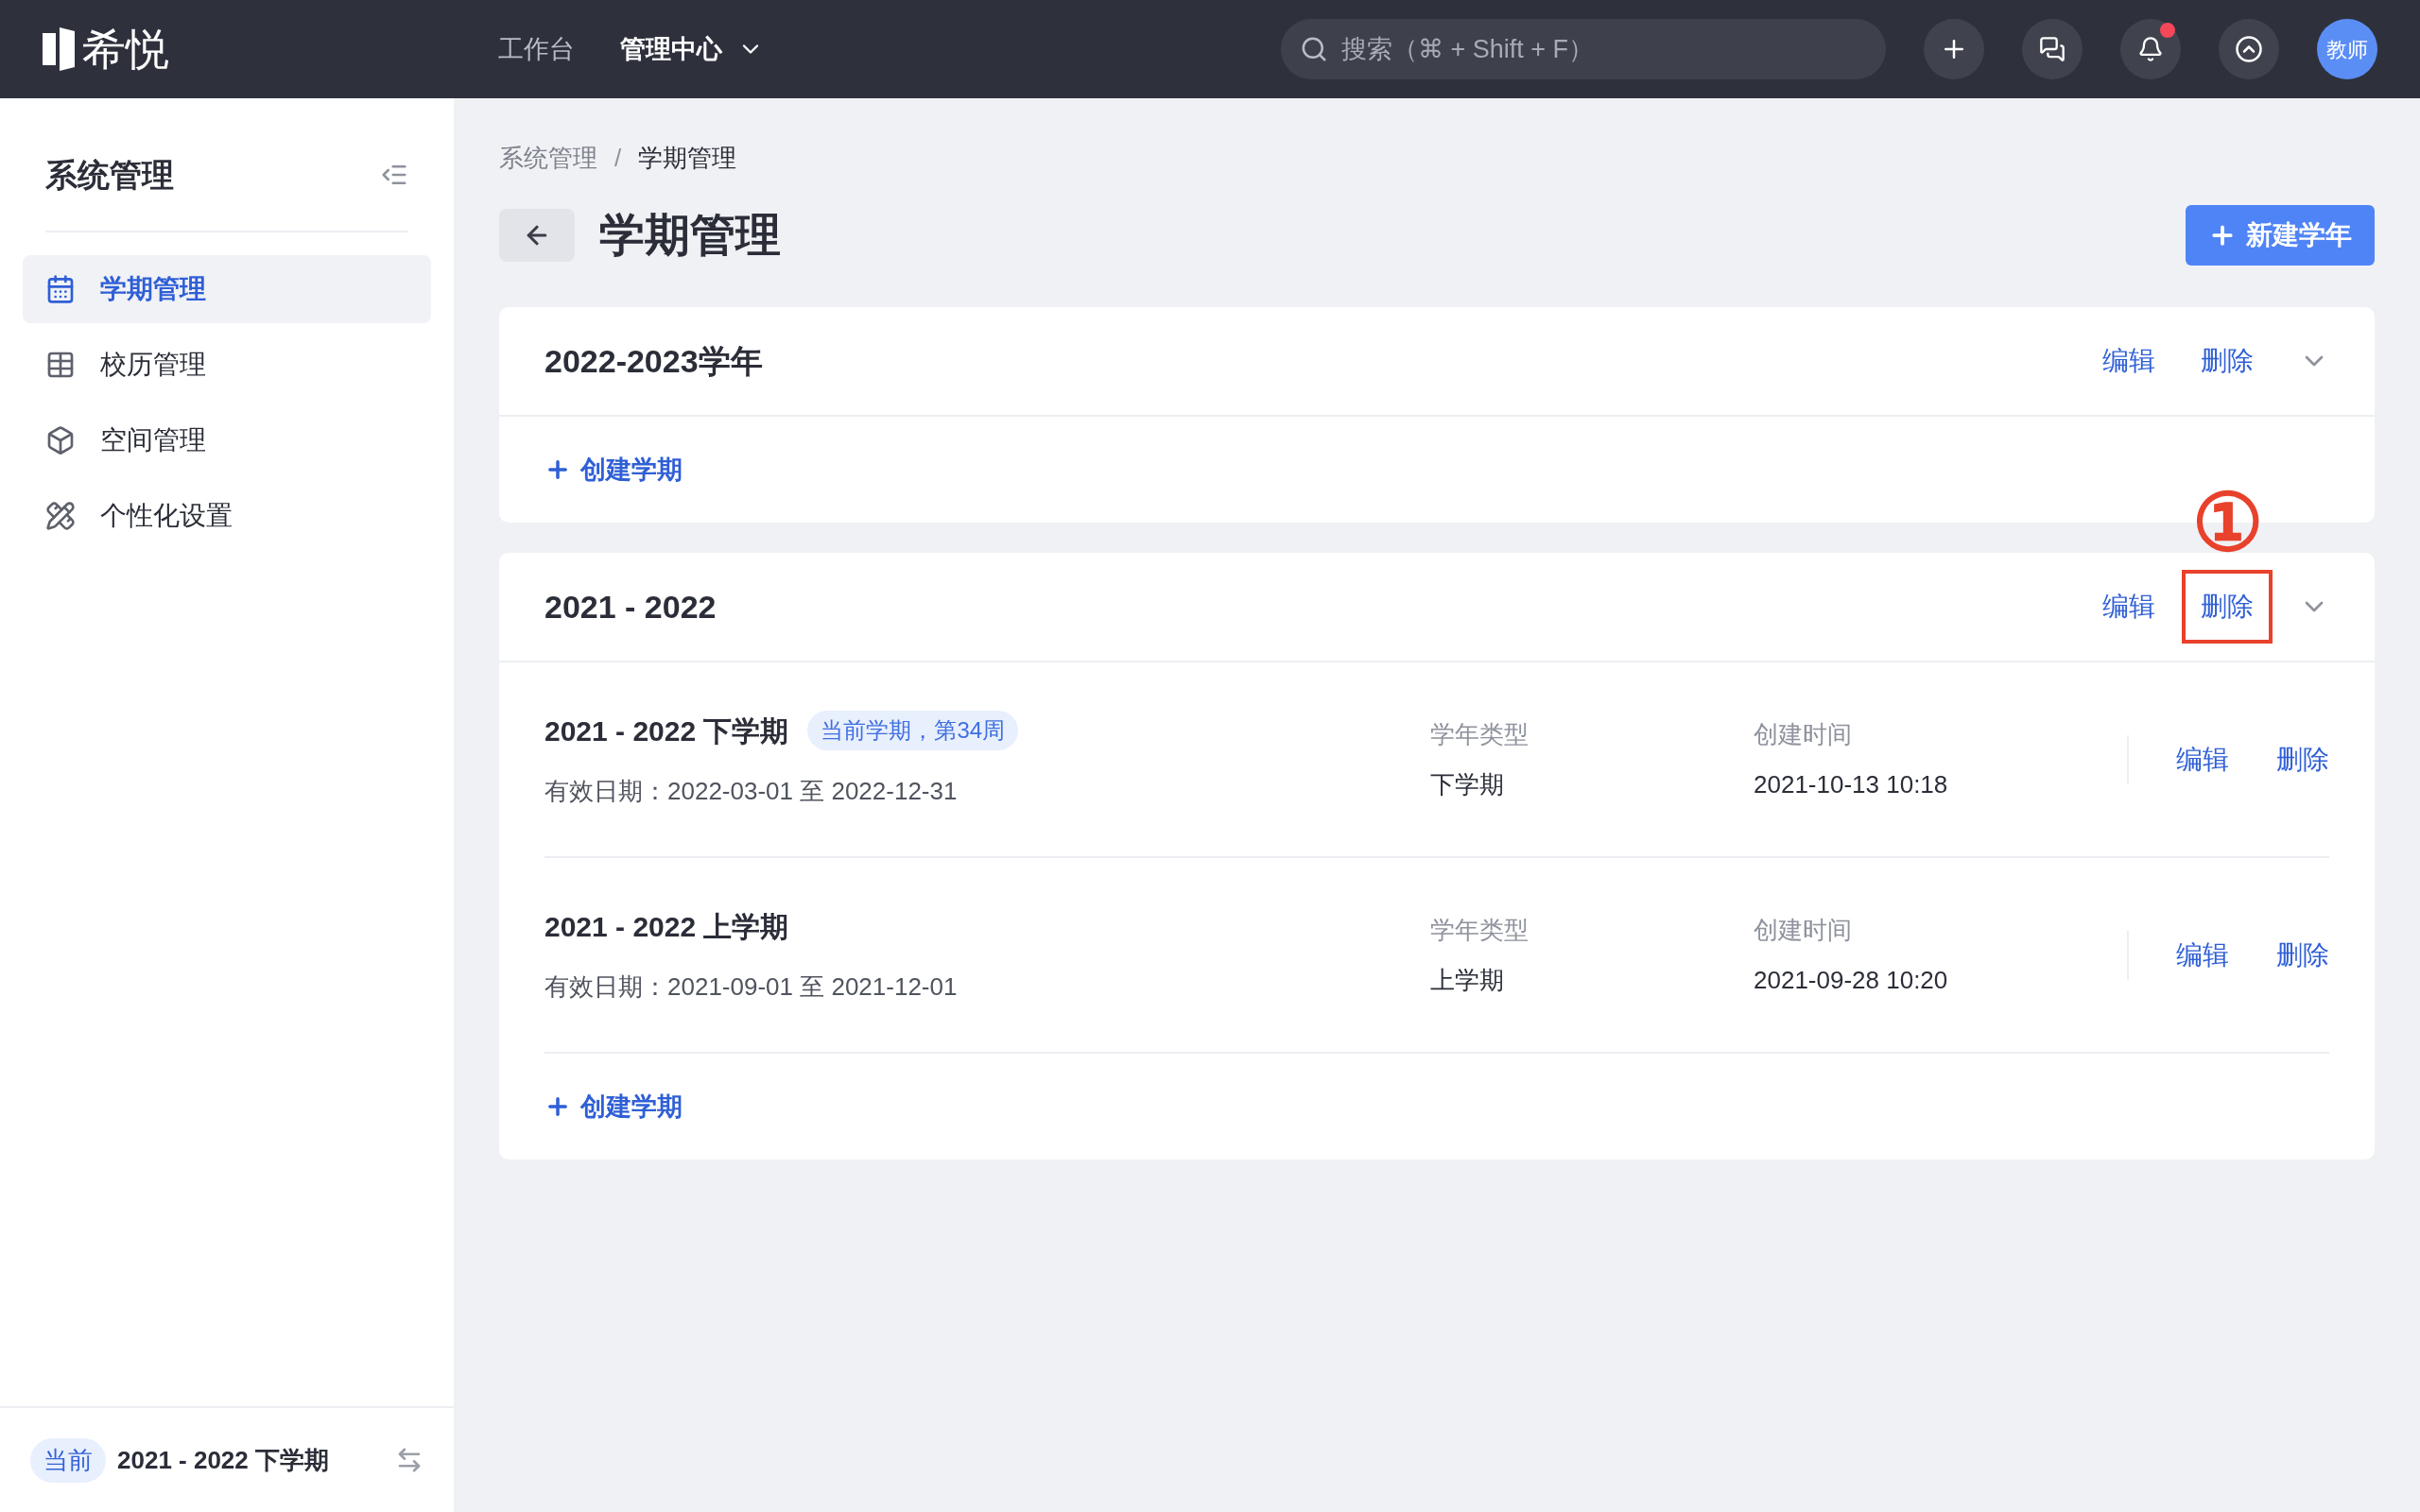  Describe the element at coordinates (60, 365) in the screenshot. I see `grid-icon` at that location.